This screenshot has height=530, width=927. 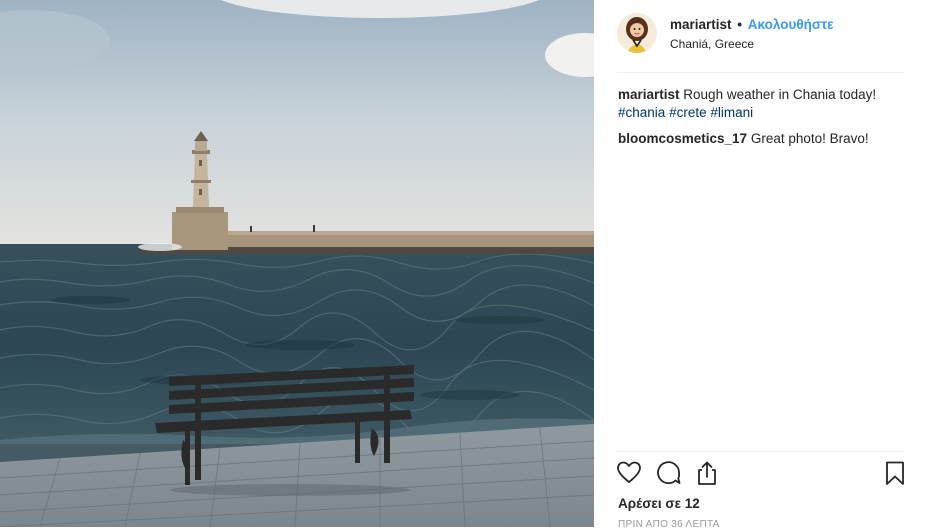 What do you see at coordinates (780, 94) in the screenshot?
I see `comment-text: Rough weather in Chania today!` at bounding box center [780, 94].